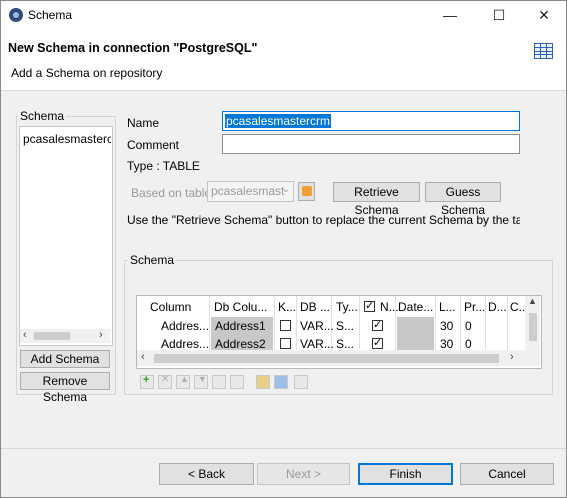 The width and height of the screenshot is (567, 498). What do you see at coordinates (152, 260) in the screenshot?
I see `schema-table-label: Schema` at bounding box center [152, 260].